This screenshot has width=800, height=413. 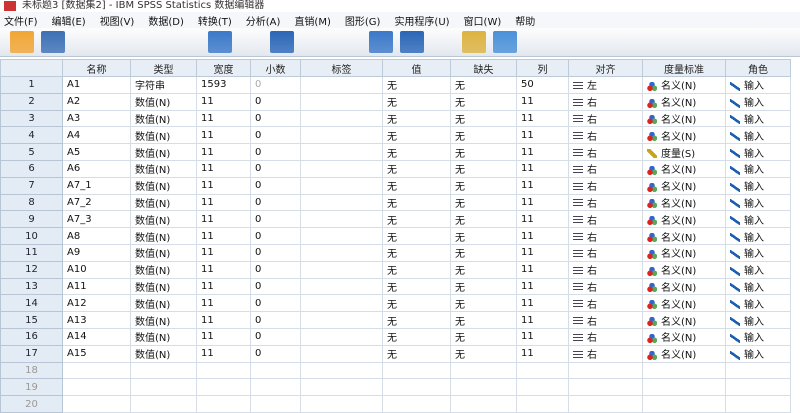 What do you see at coordinates (223, 85) in the screenshot?
I see `cell-width: 1593` at bounding box center [223, 85].